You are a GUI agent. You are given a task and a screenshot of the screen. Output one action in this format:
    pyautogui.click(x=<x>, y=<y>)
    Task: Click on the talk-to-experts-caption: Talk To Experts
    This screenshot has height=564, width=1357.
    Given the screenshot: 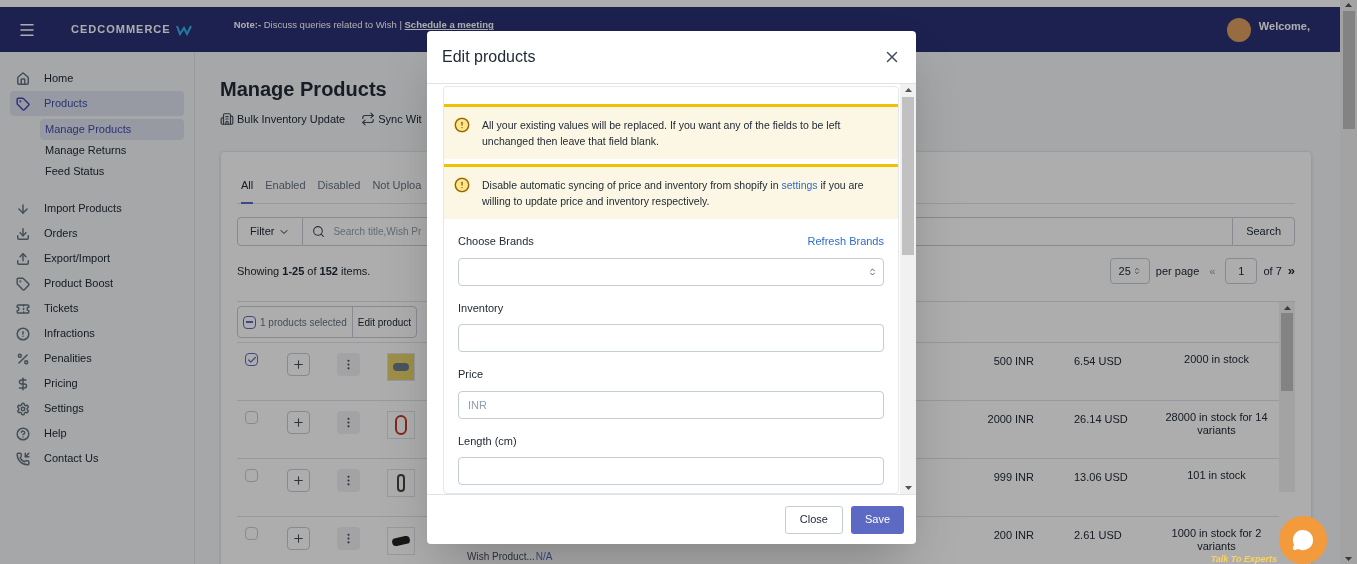 What is the action you would take?
    pyautogui.click(x=1243, y=559)
    